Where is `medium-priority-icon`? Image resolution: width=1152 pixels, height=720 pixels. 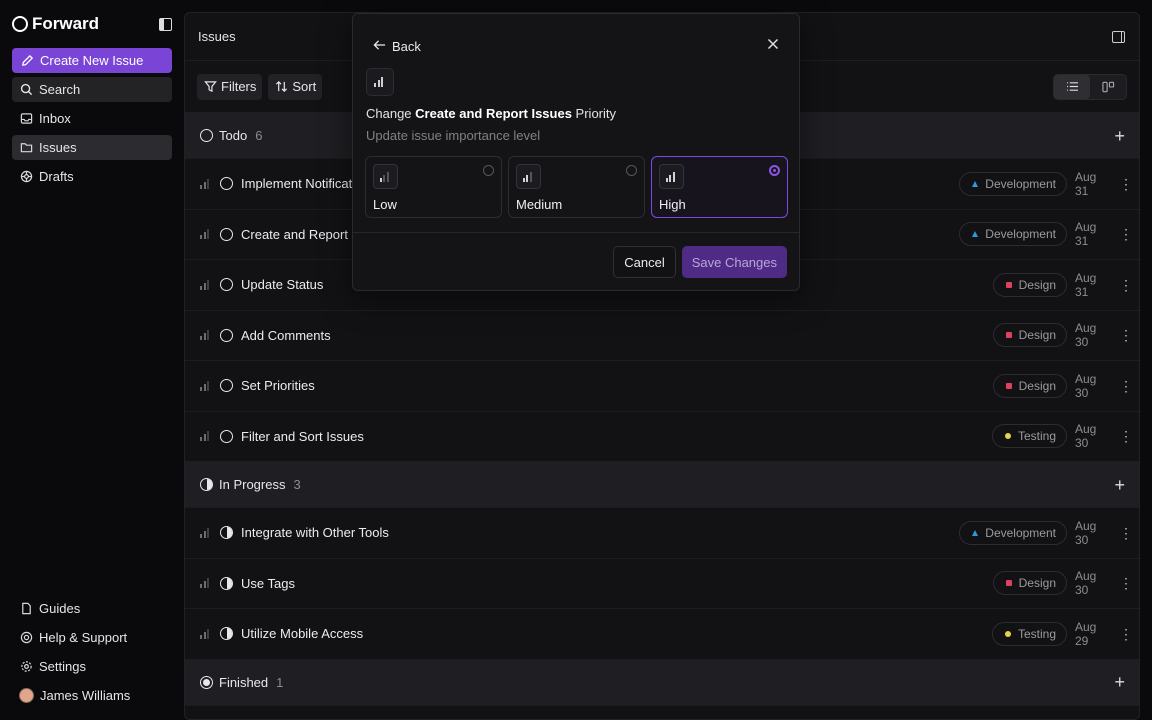 medium-priority-icon is located at coordinates (528, 176).